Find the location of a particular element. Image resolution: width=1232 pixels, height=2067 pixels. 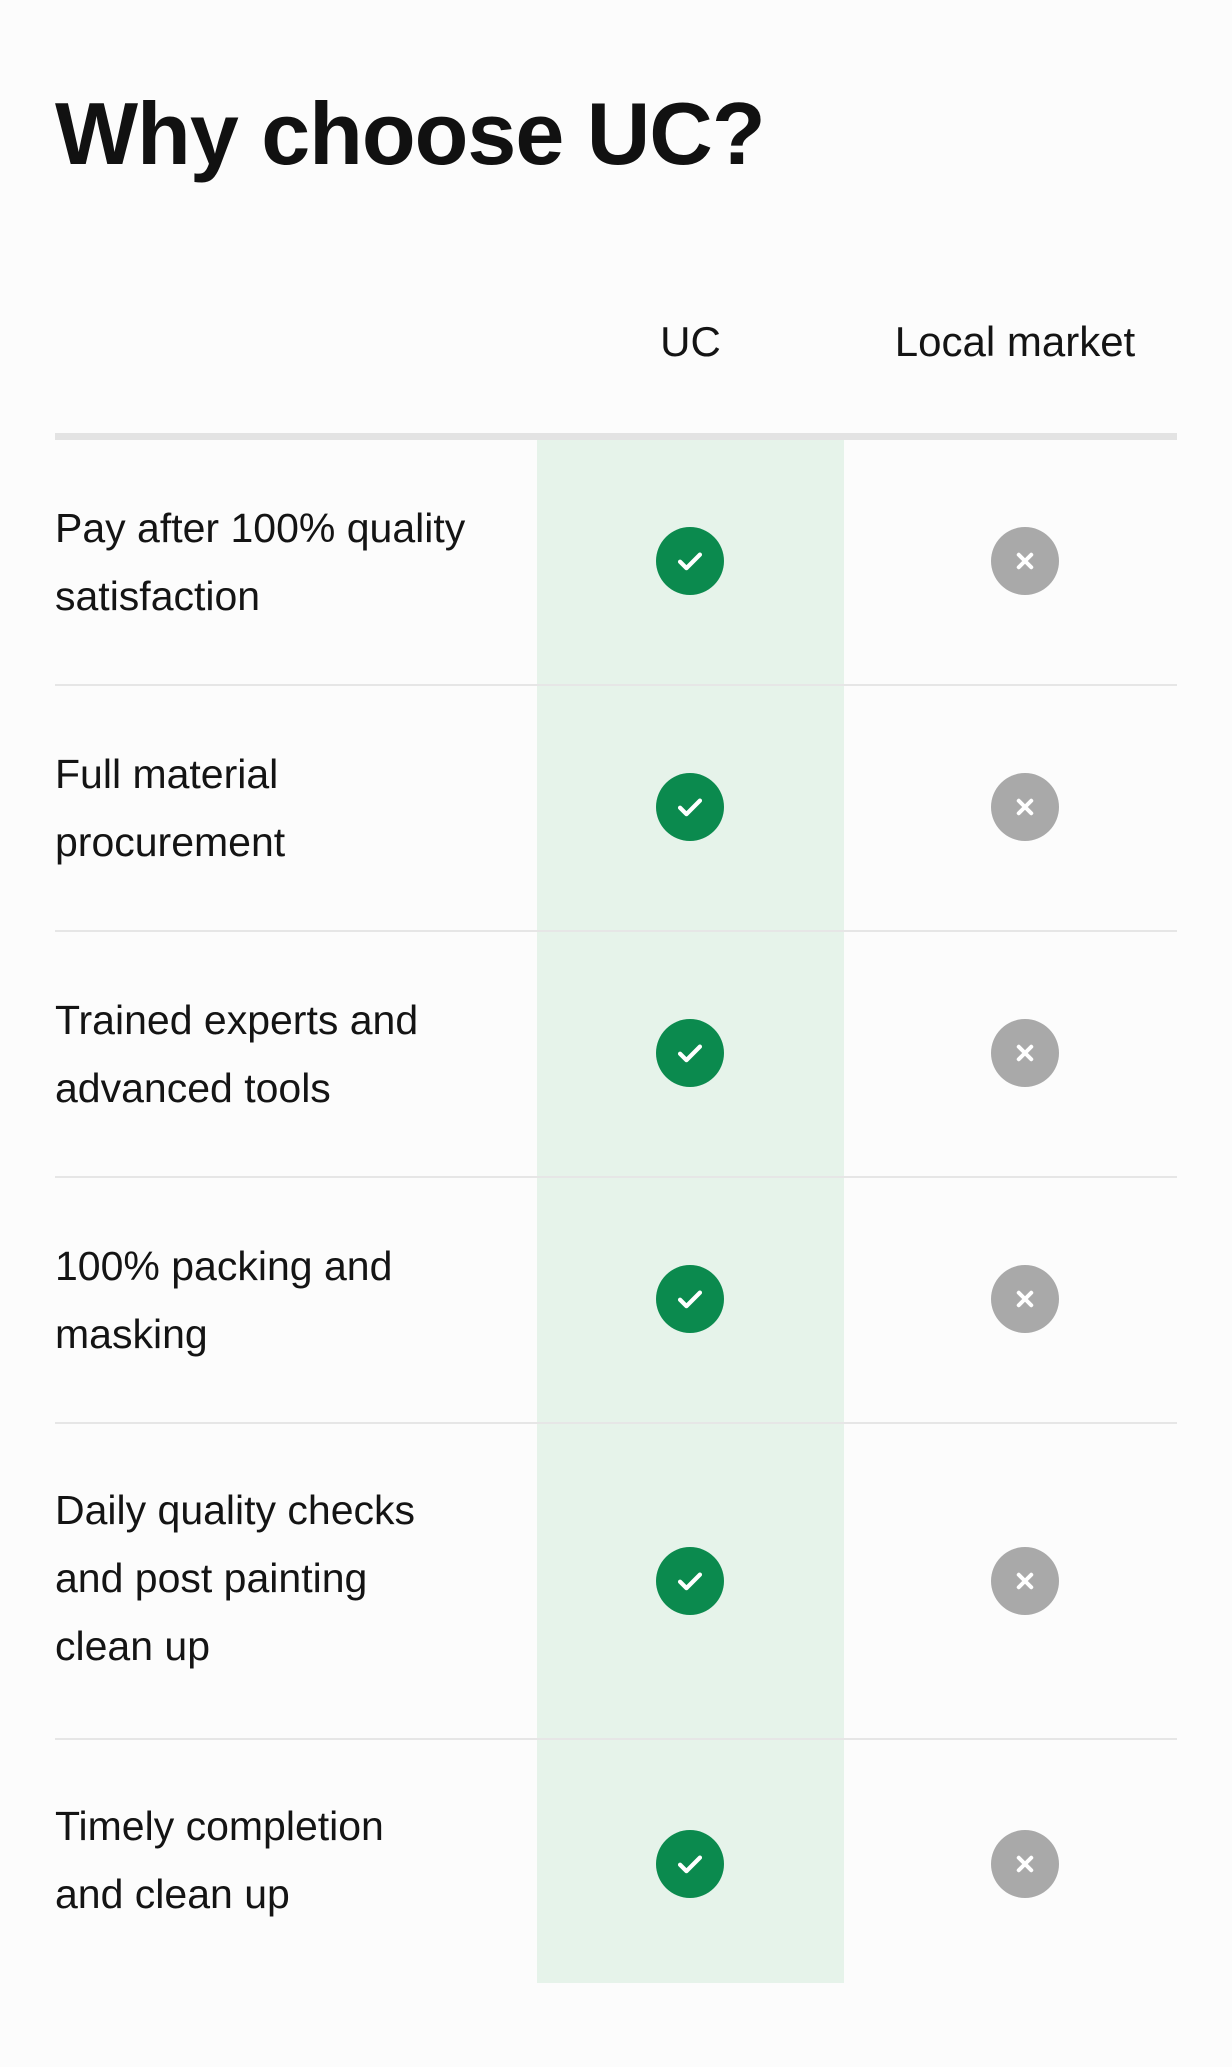

feature-label: Full material procurement is located at coordinates (170, 808).